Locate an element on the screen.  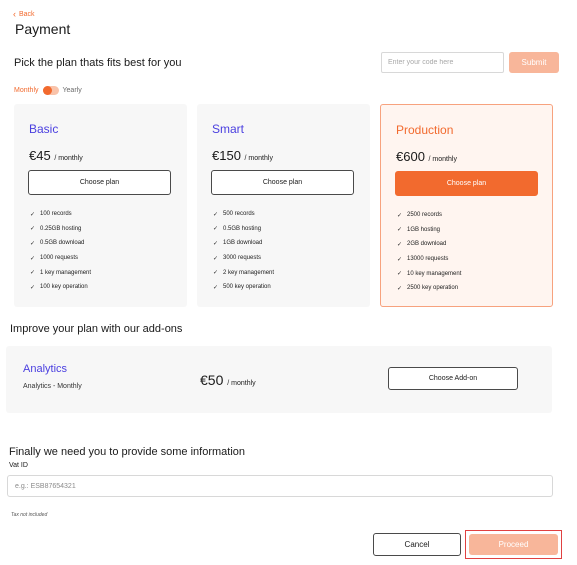
feature-item: ✓ 10 key management is located at coordinates (429, 273).